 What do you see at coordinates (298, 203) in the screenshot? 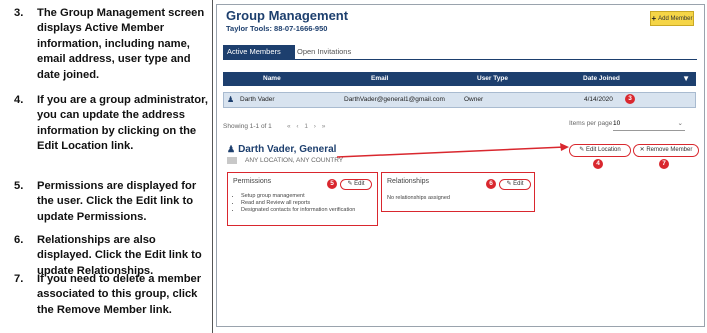
I see `list-item: Read and Review all reports` at bounding box center [298, 203].